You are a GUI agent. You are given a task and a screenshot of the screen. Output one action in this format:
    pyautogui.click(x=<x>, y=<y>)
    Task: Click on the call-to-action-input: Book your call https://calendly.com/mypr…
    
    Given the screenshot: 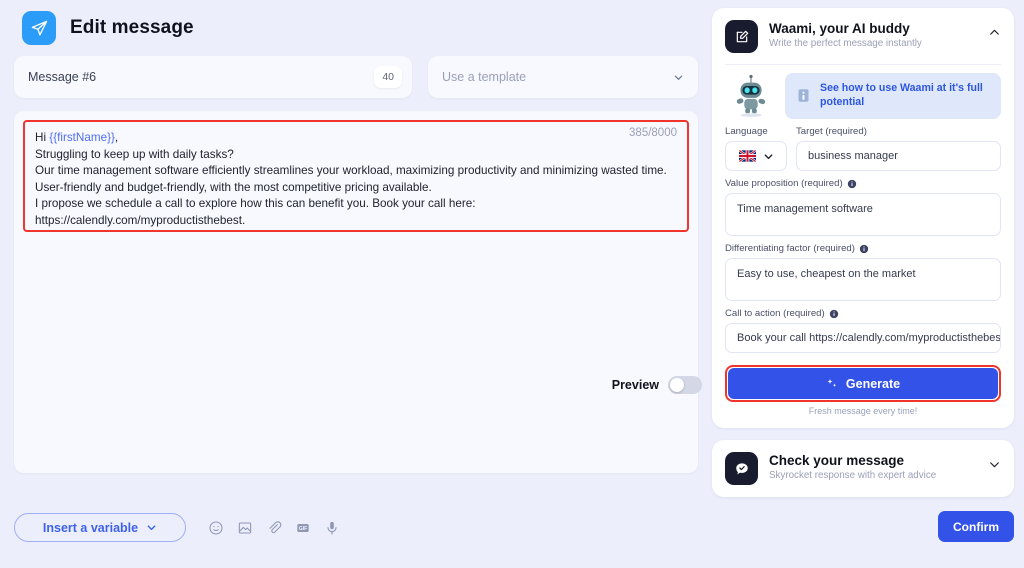 What is the action you would take?
    pyautogui.click(x=863, y=338)
    